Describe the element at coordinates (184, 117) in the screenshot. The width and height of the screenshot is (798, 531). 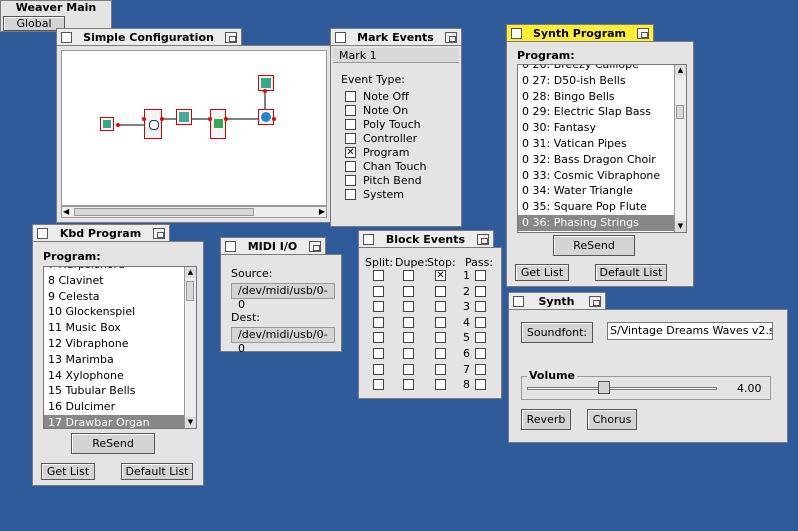
I see `filter-node` at that location.